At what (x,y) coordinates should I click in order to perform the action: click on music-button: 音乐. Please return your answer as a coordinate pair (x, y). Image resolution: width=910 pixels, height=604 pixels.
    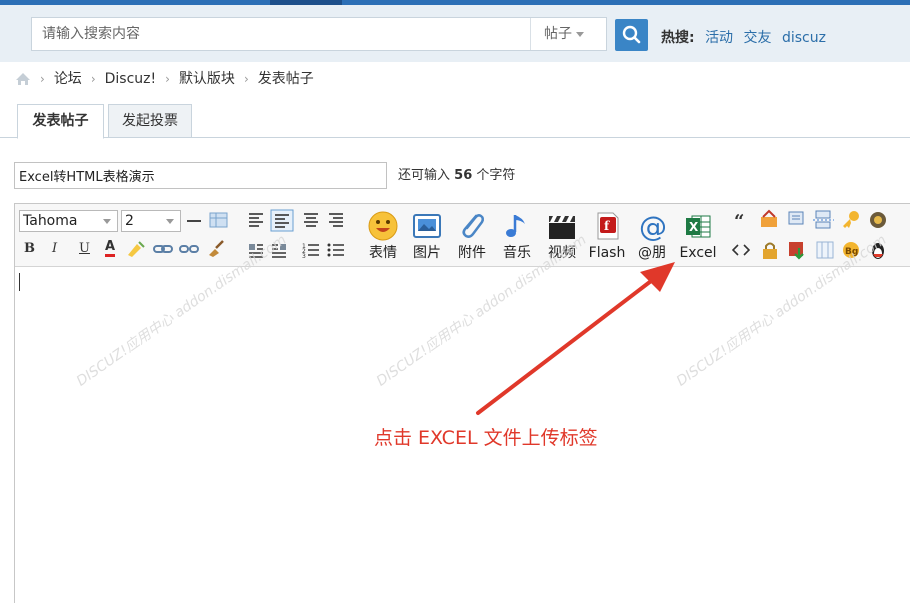
    Looking at the image, I should click on (517, 235).